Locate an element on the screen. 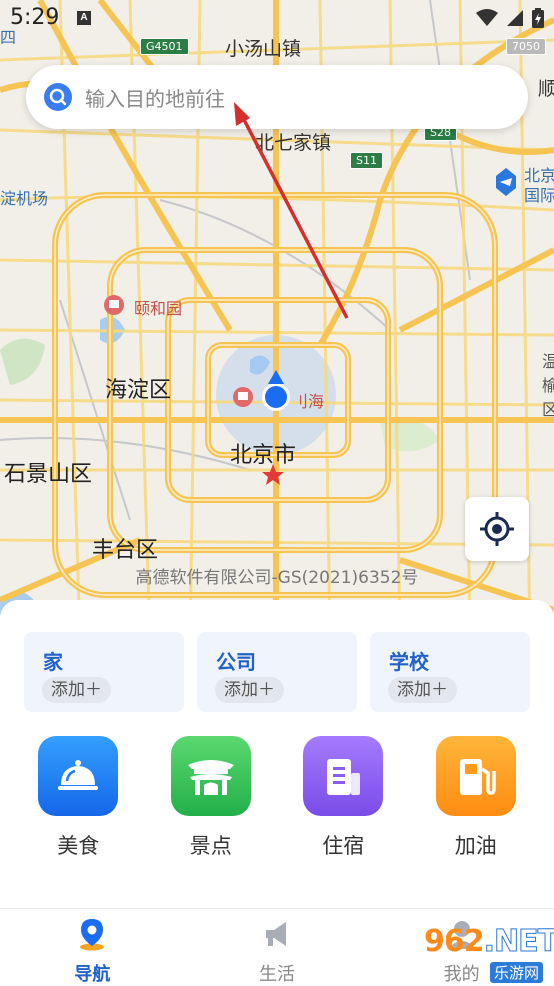  notification-icon: A is located at coordinates (84, 18).